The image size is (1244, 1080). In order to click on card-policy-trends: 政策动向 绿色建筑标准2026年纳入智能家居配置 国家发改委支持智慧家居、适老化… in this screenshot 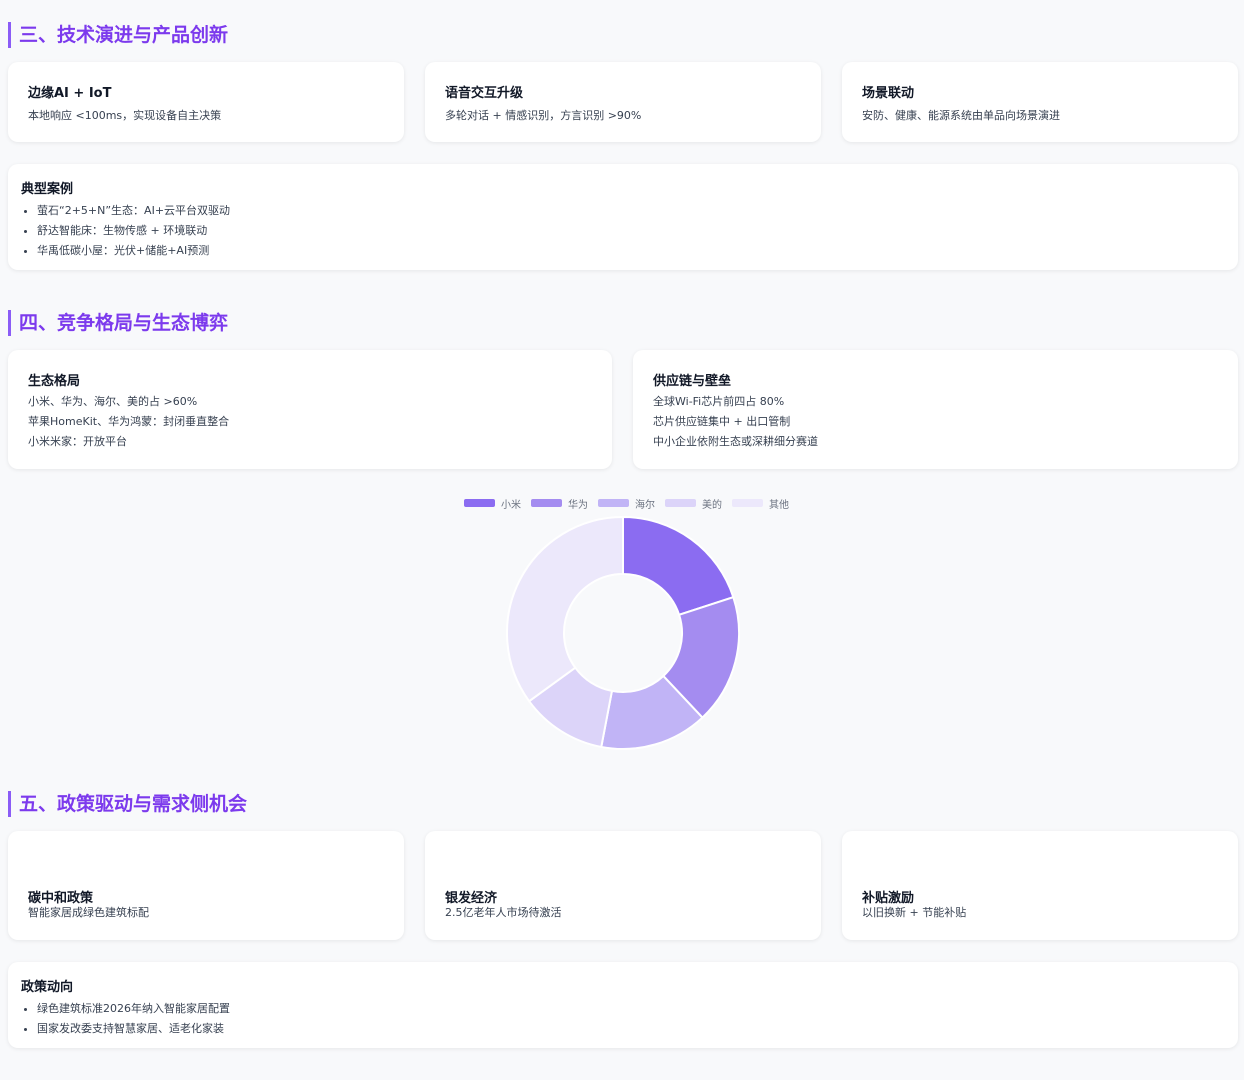, I will do `click(623, 1005)`.